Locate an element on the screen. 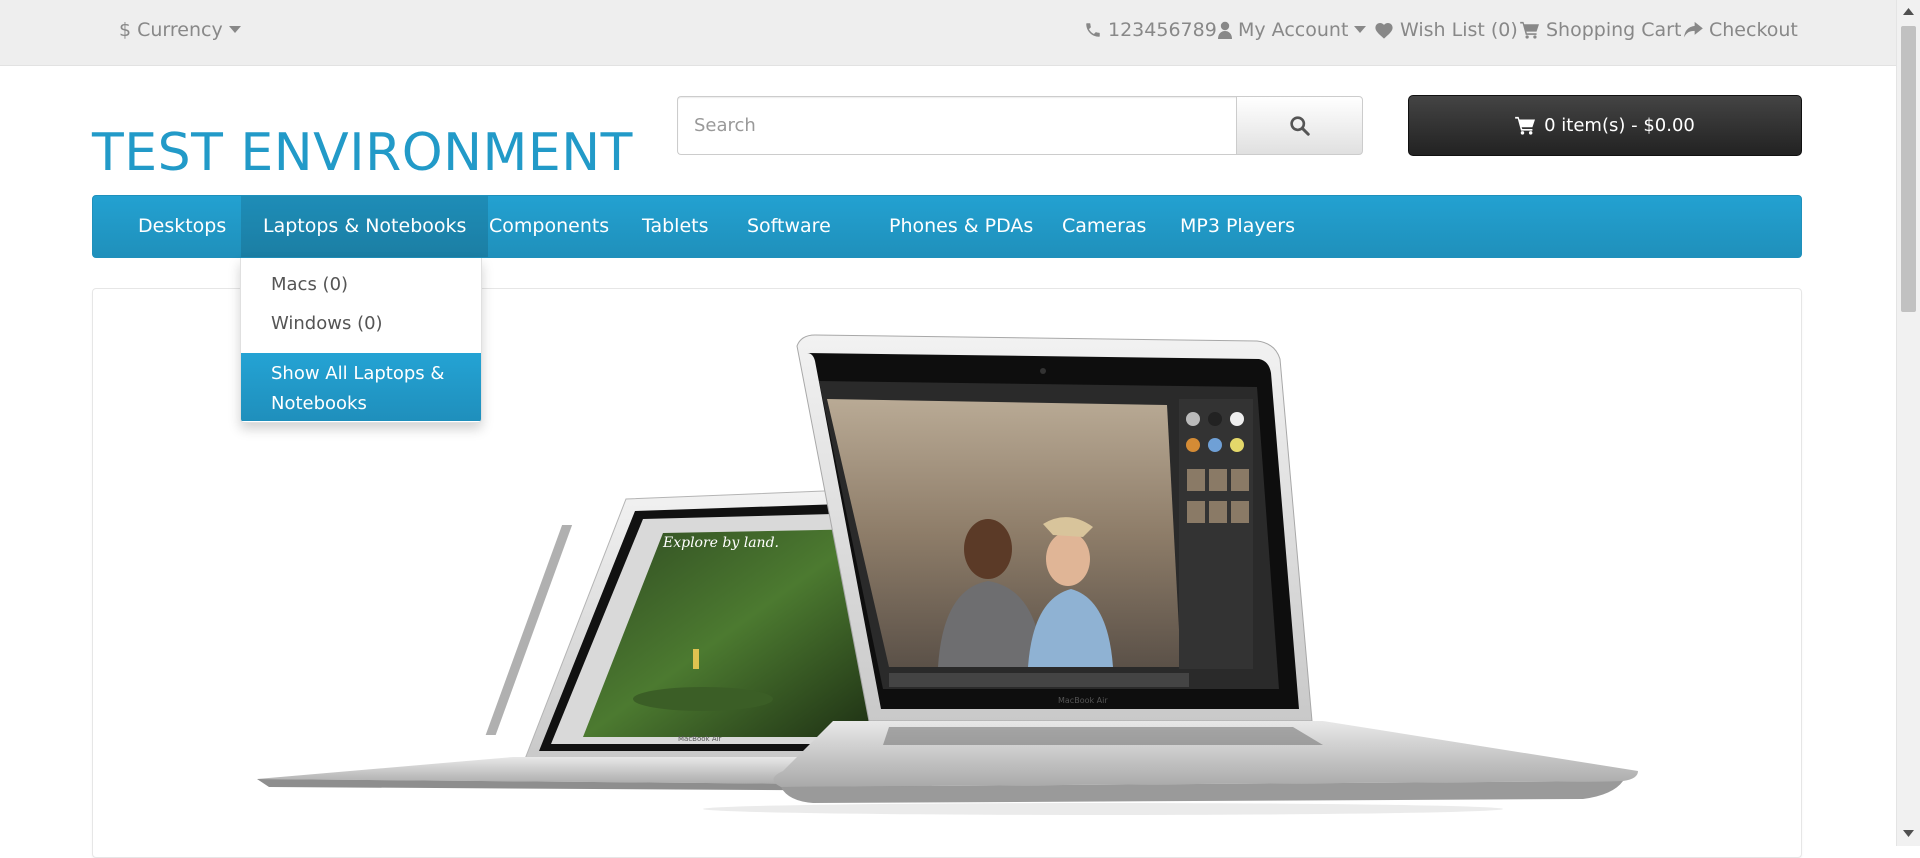 The image size is (1920, 858). wish-list-label: Wish List (0) is located at coordinates (1459, 30).